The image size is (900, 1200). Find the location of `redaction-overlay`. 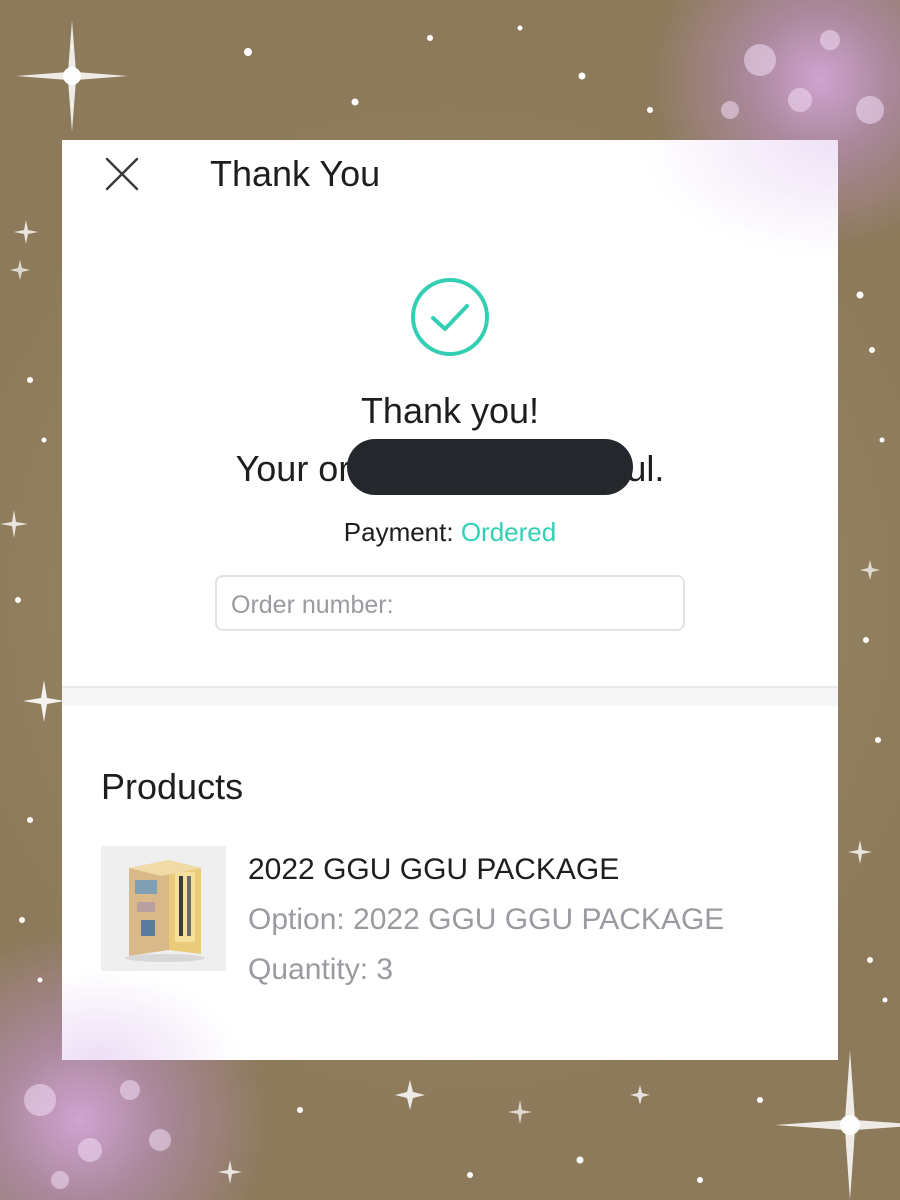

redaction-overlay is located at coordinates (490, 467).